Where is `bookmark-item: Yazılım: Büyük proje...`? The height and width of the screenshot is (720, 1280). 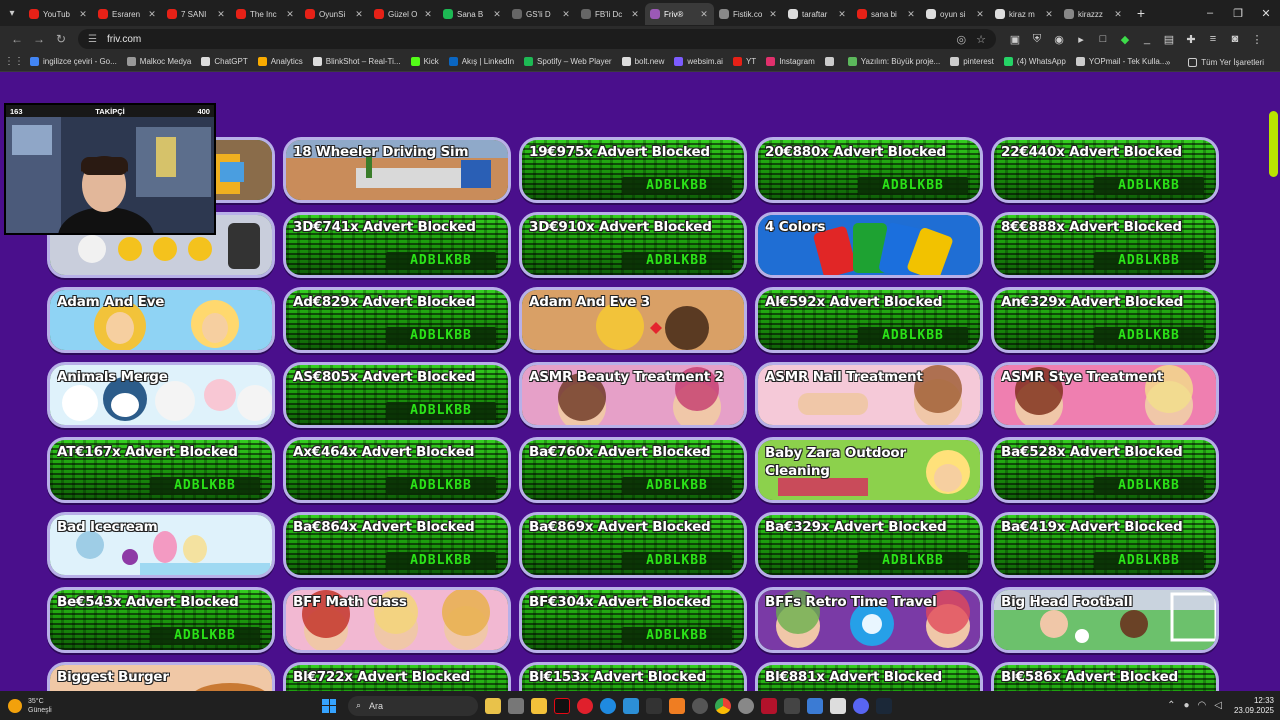
bookmark-item: Yazılım: Büyük proje... is located at coordinates (893, 61).